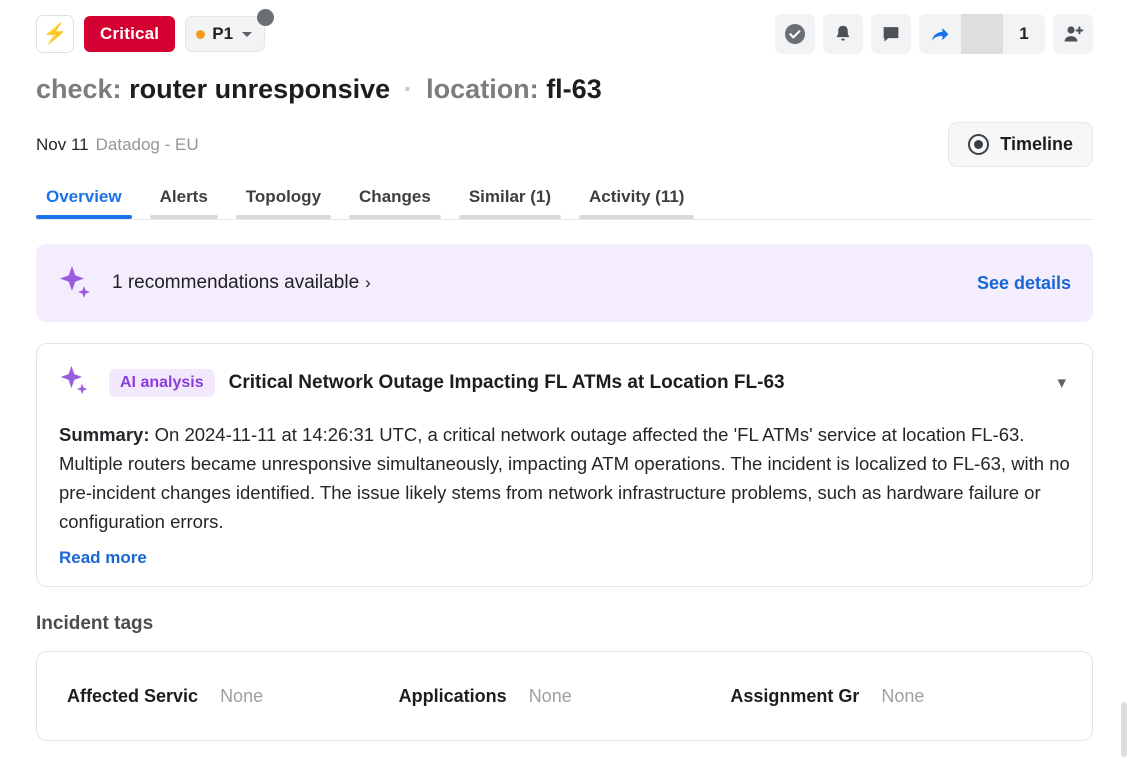 This screenshot has height=757, width=1129. Describe the element at coordinates (1024, 33) in the screenshot. I see `share-count: 1` at that location.